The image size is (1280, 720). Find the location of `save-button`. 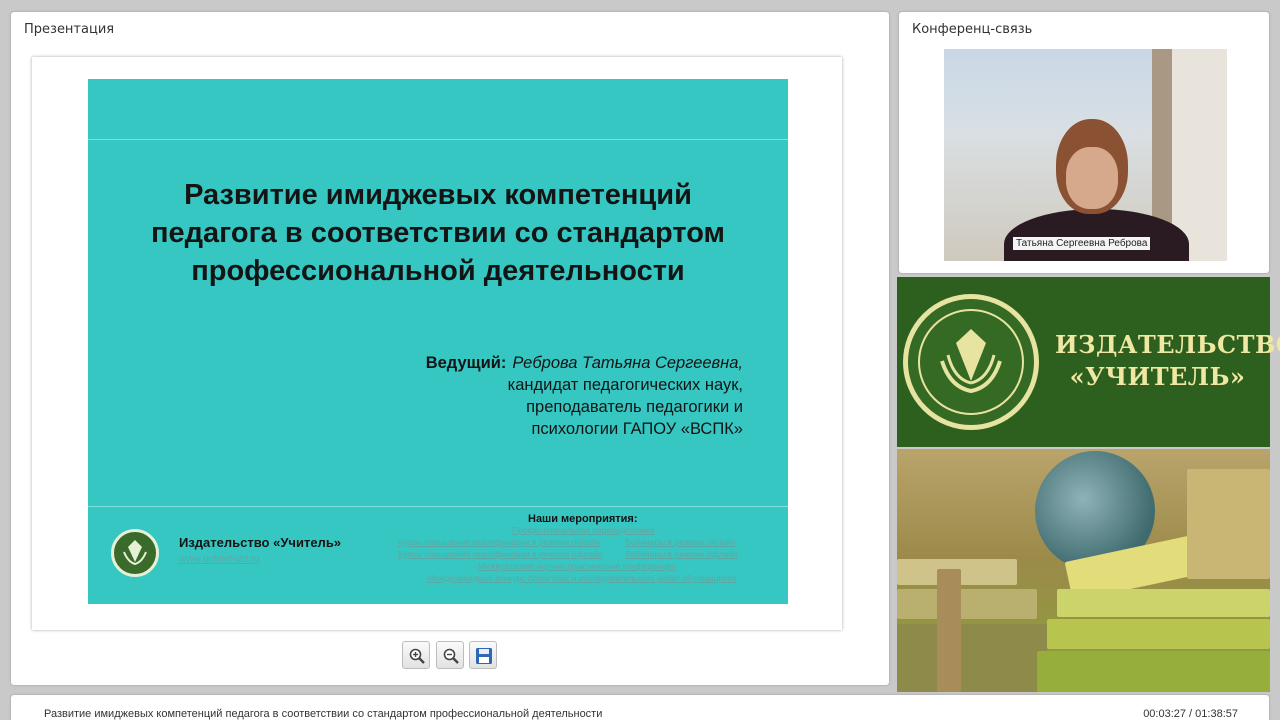

save-button is located at coordinates (483, 655).